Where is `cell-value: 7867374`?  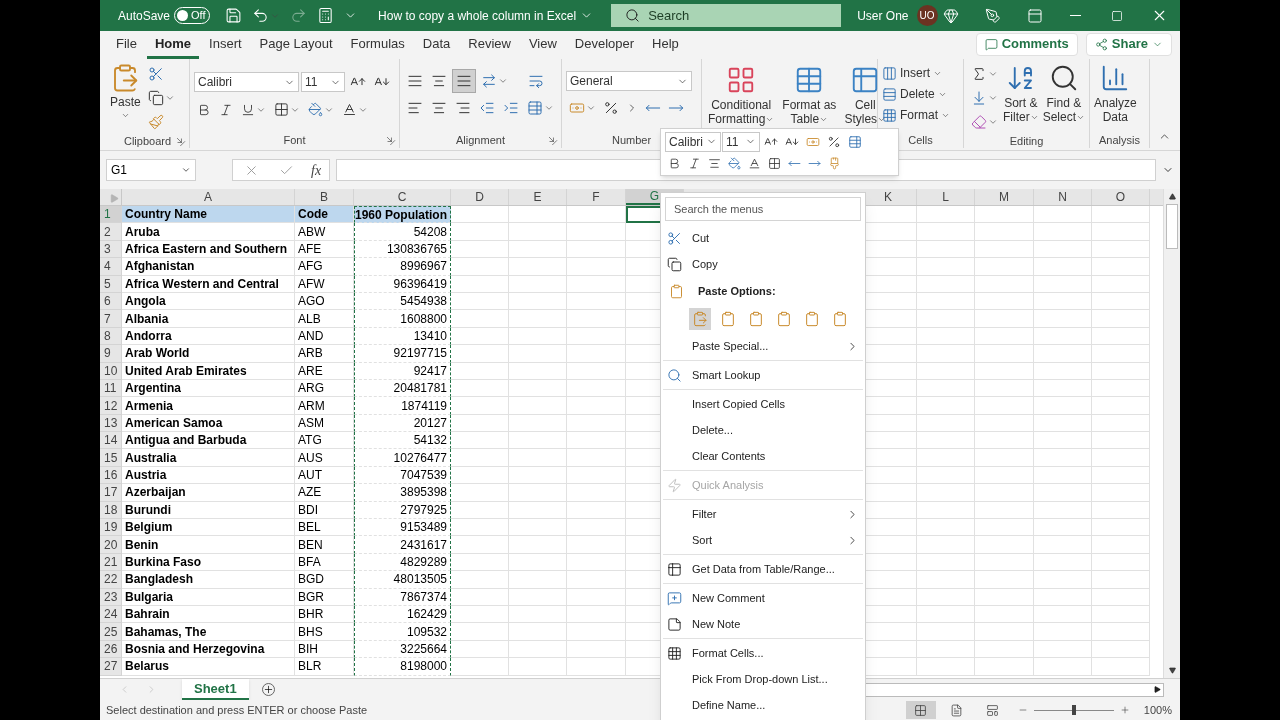
cell-value: 7867374 is located at coordinates (402, 597).